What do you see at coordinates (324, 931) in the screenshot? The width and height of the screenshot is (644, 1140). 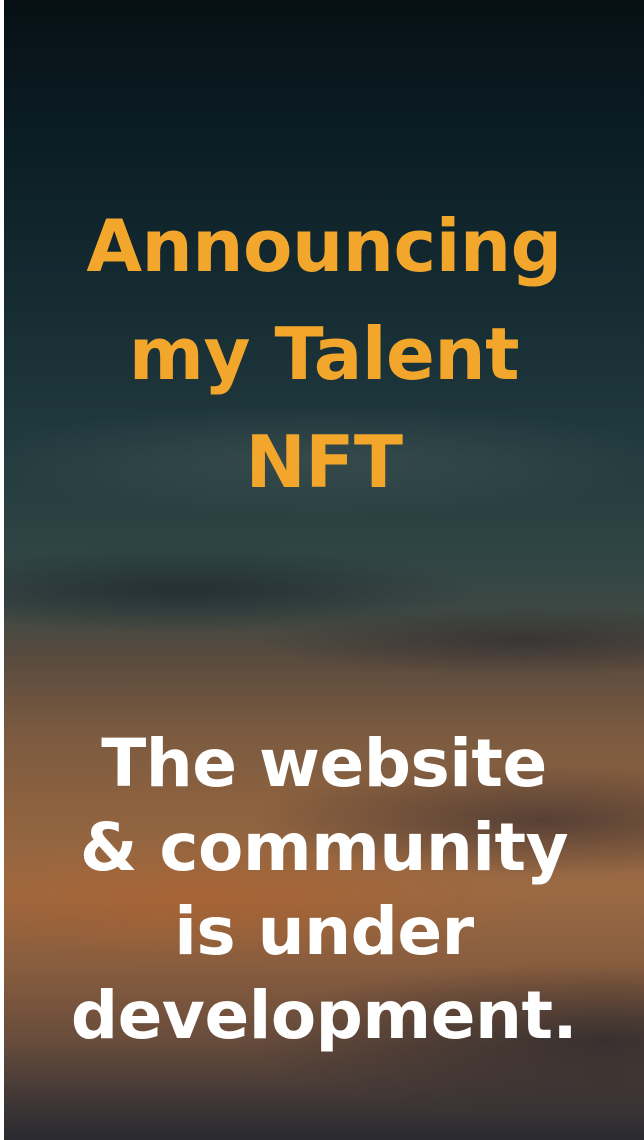 I see `message-line: is under` at bounding box center [324, 931].